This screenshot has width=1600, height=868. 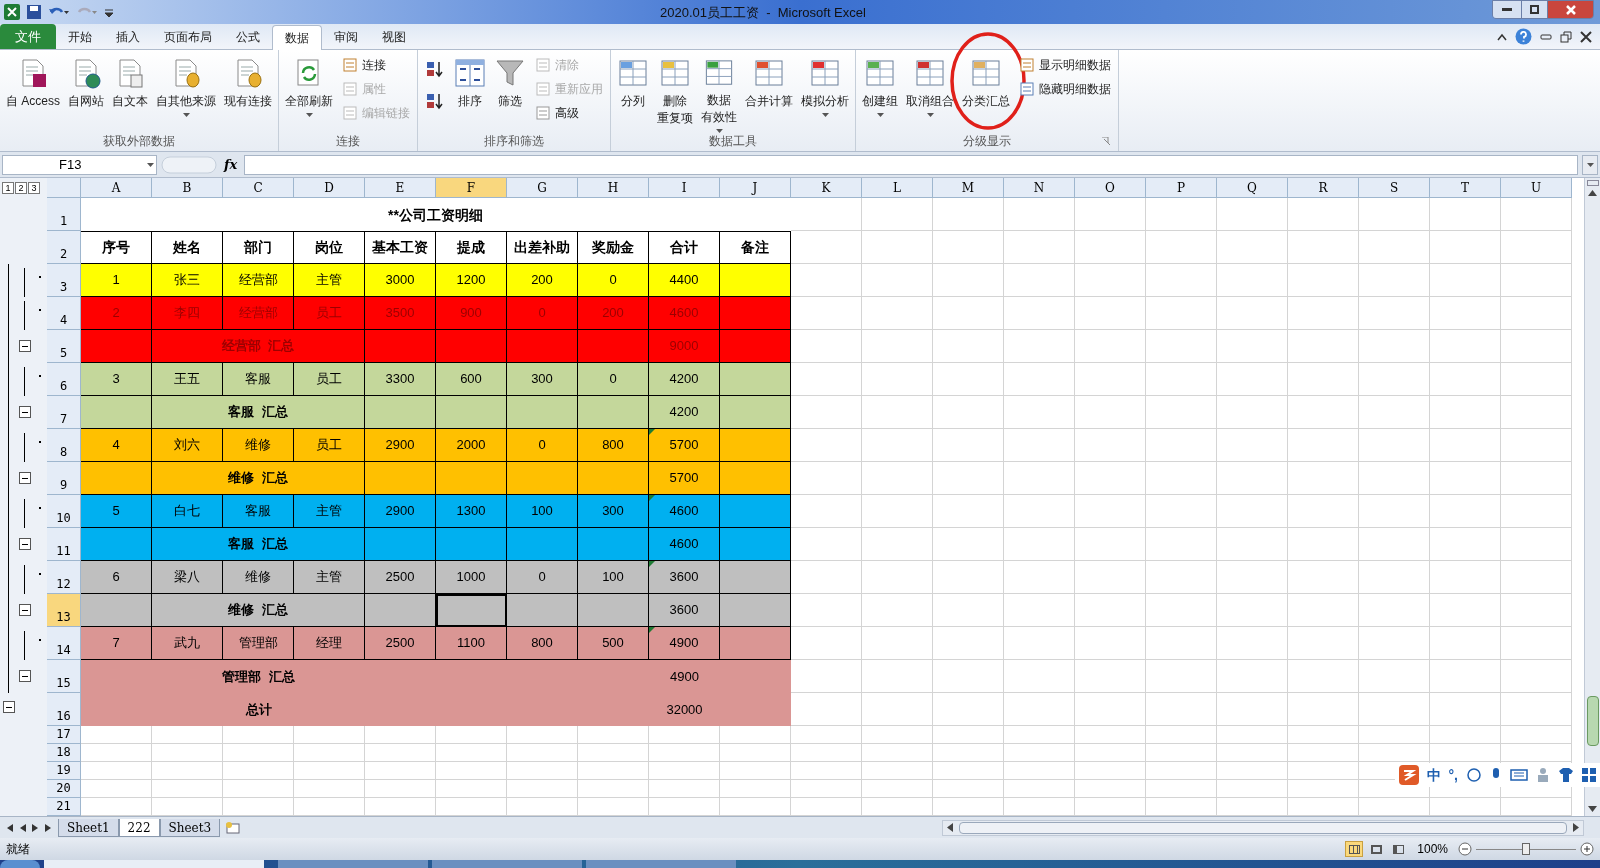 I want to click on column-header: I, so click(x=684, y=188).